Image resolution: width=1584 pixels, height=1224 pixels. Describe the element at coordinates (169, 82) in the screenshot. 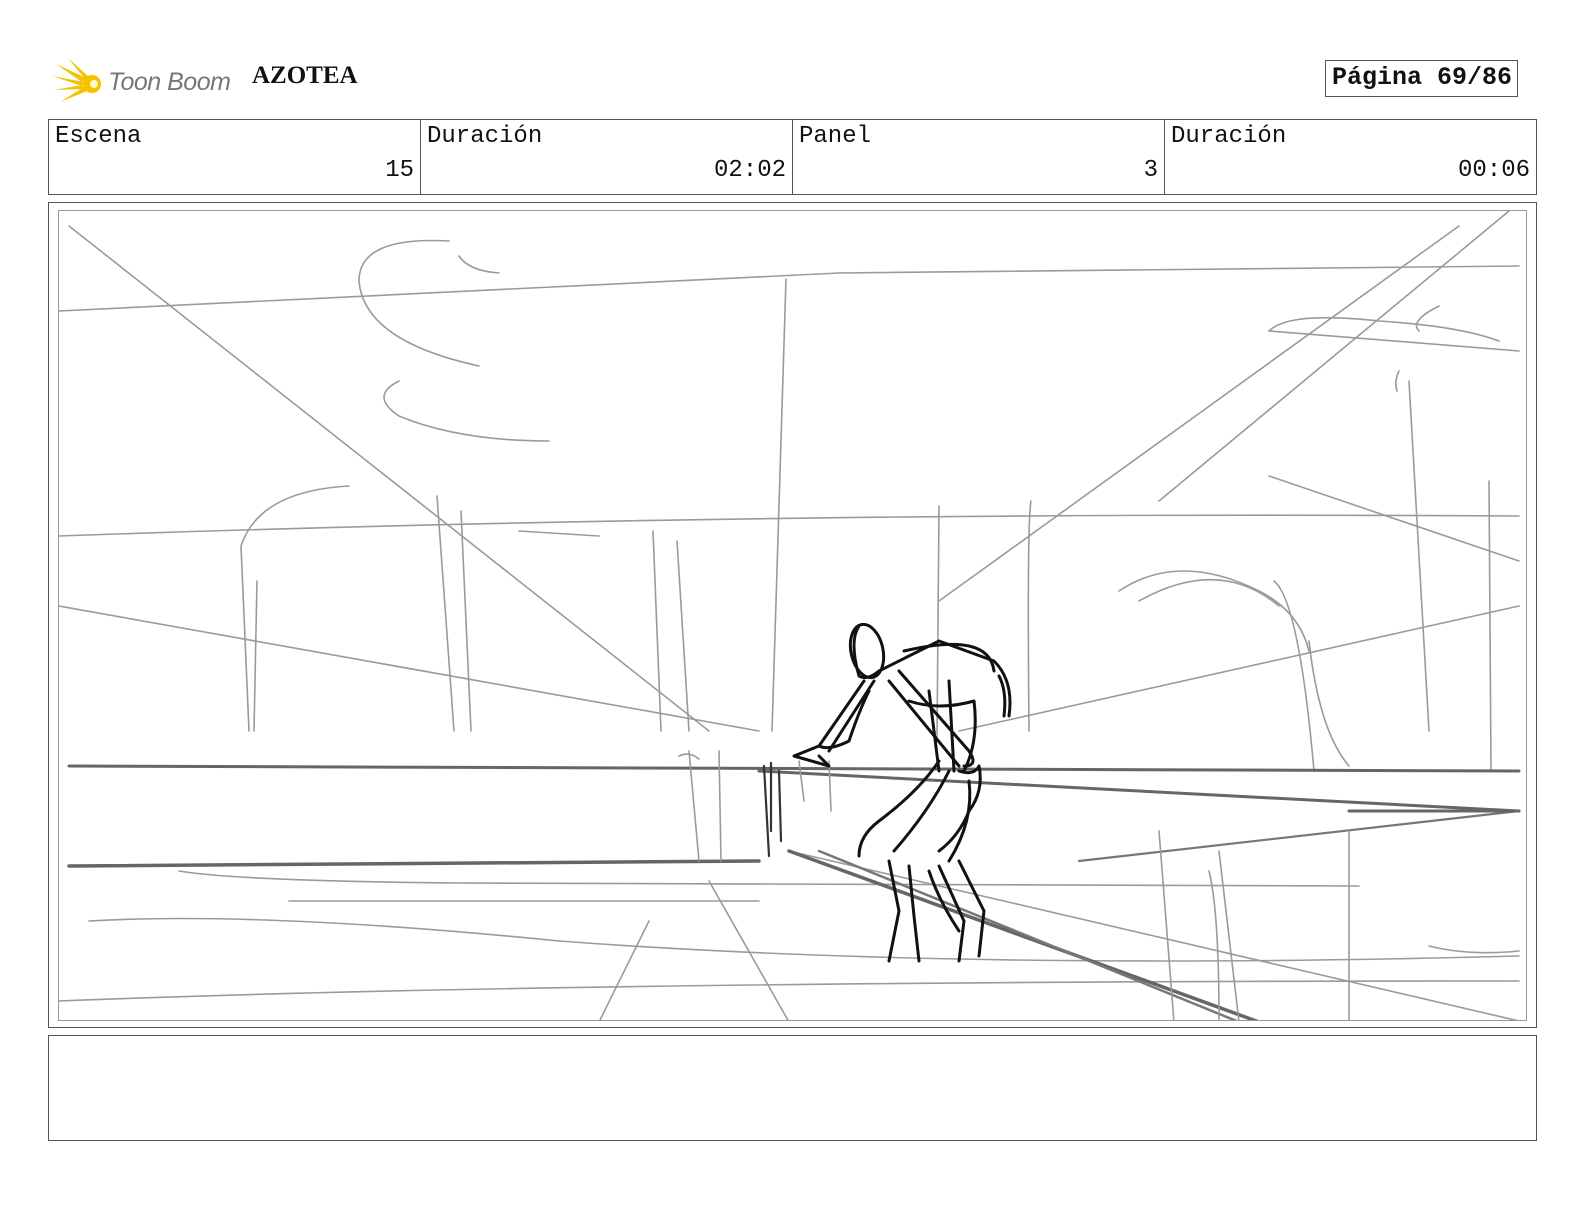

I see `logo-text: Toon Boom` at that location.